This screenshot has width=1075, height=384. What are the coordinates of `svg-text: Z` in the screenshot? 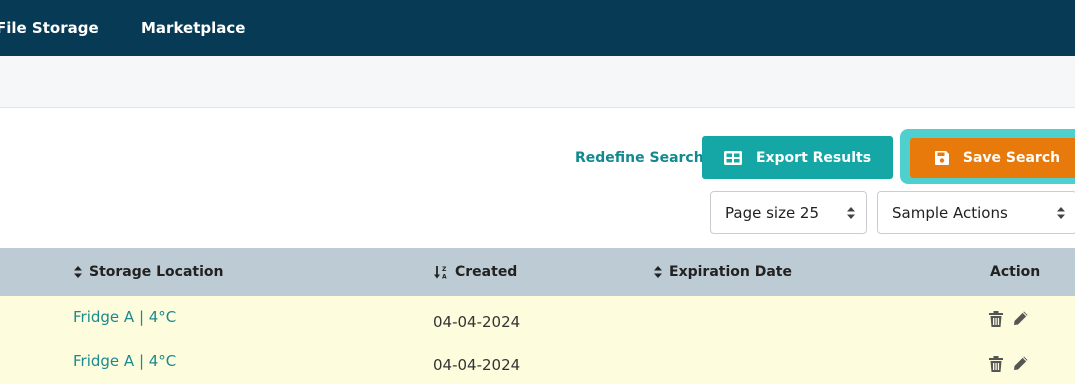 It's located at (444, 269).